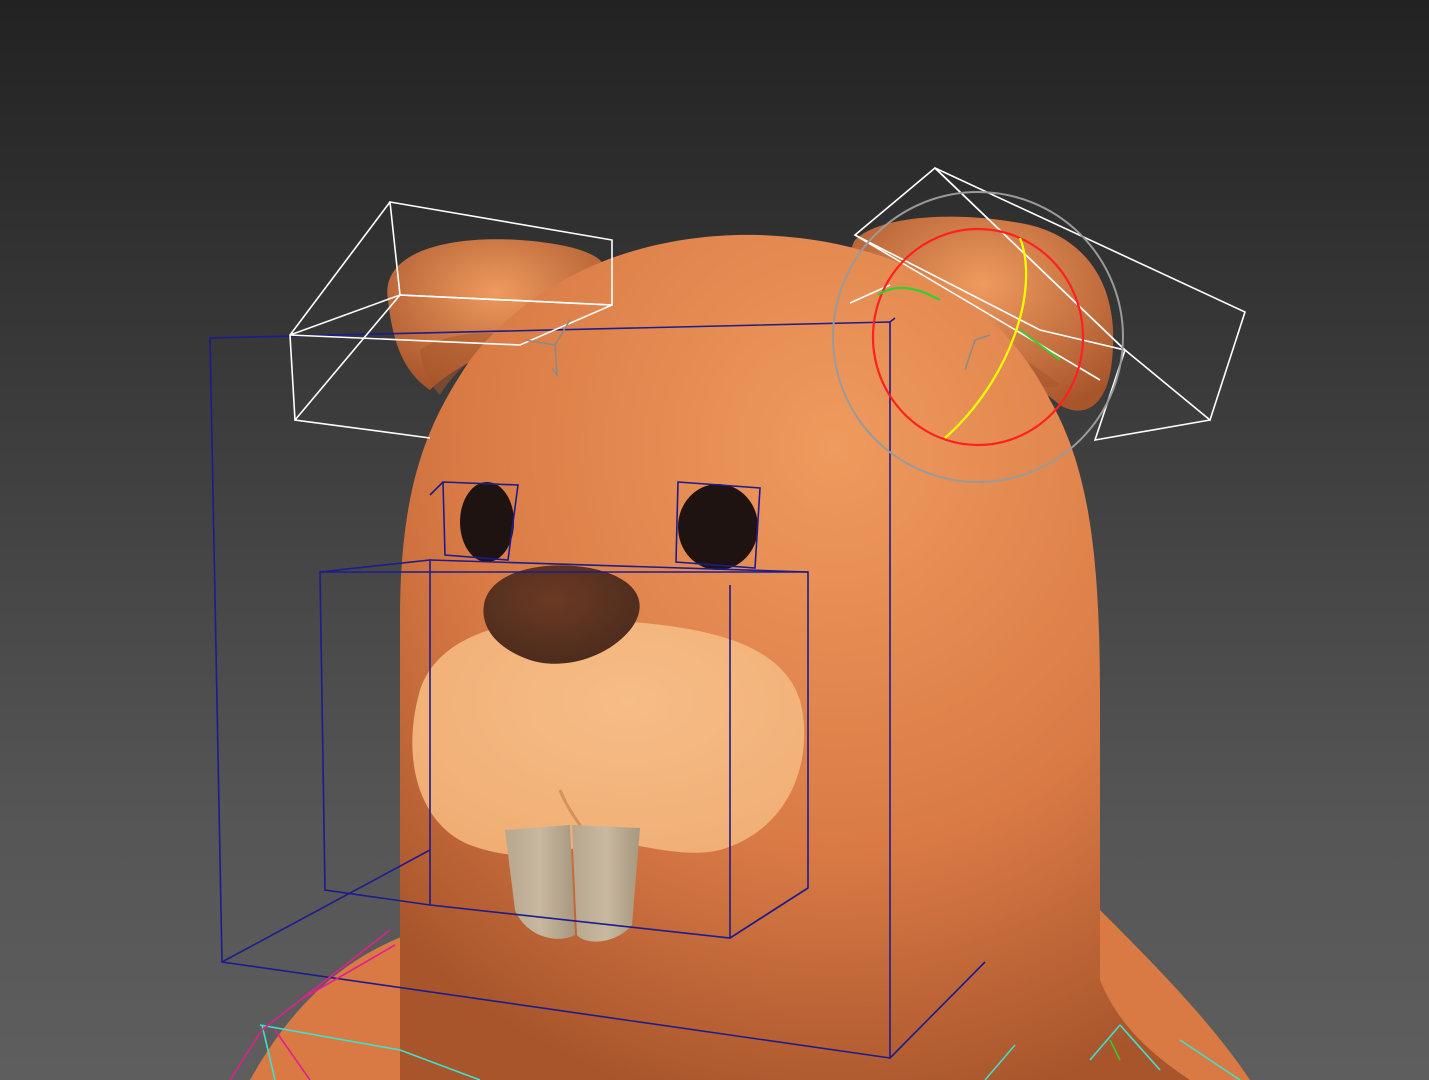  I want to click on left-eye, so click(487, 522).